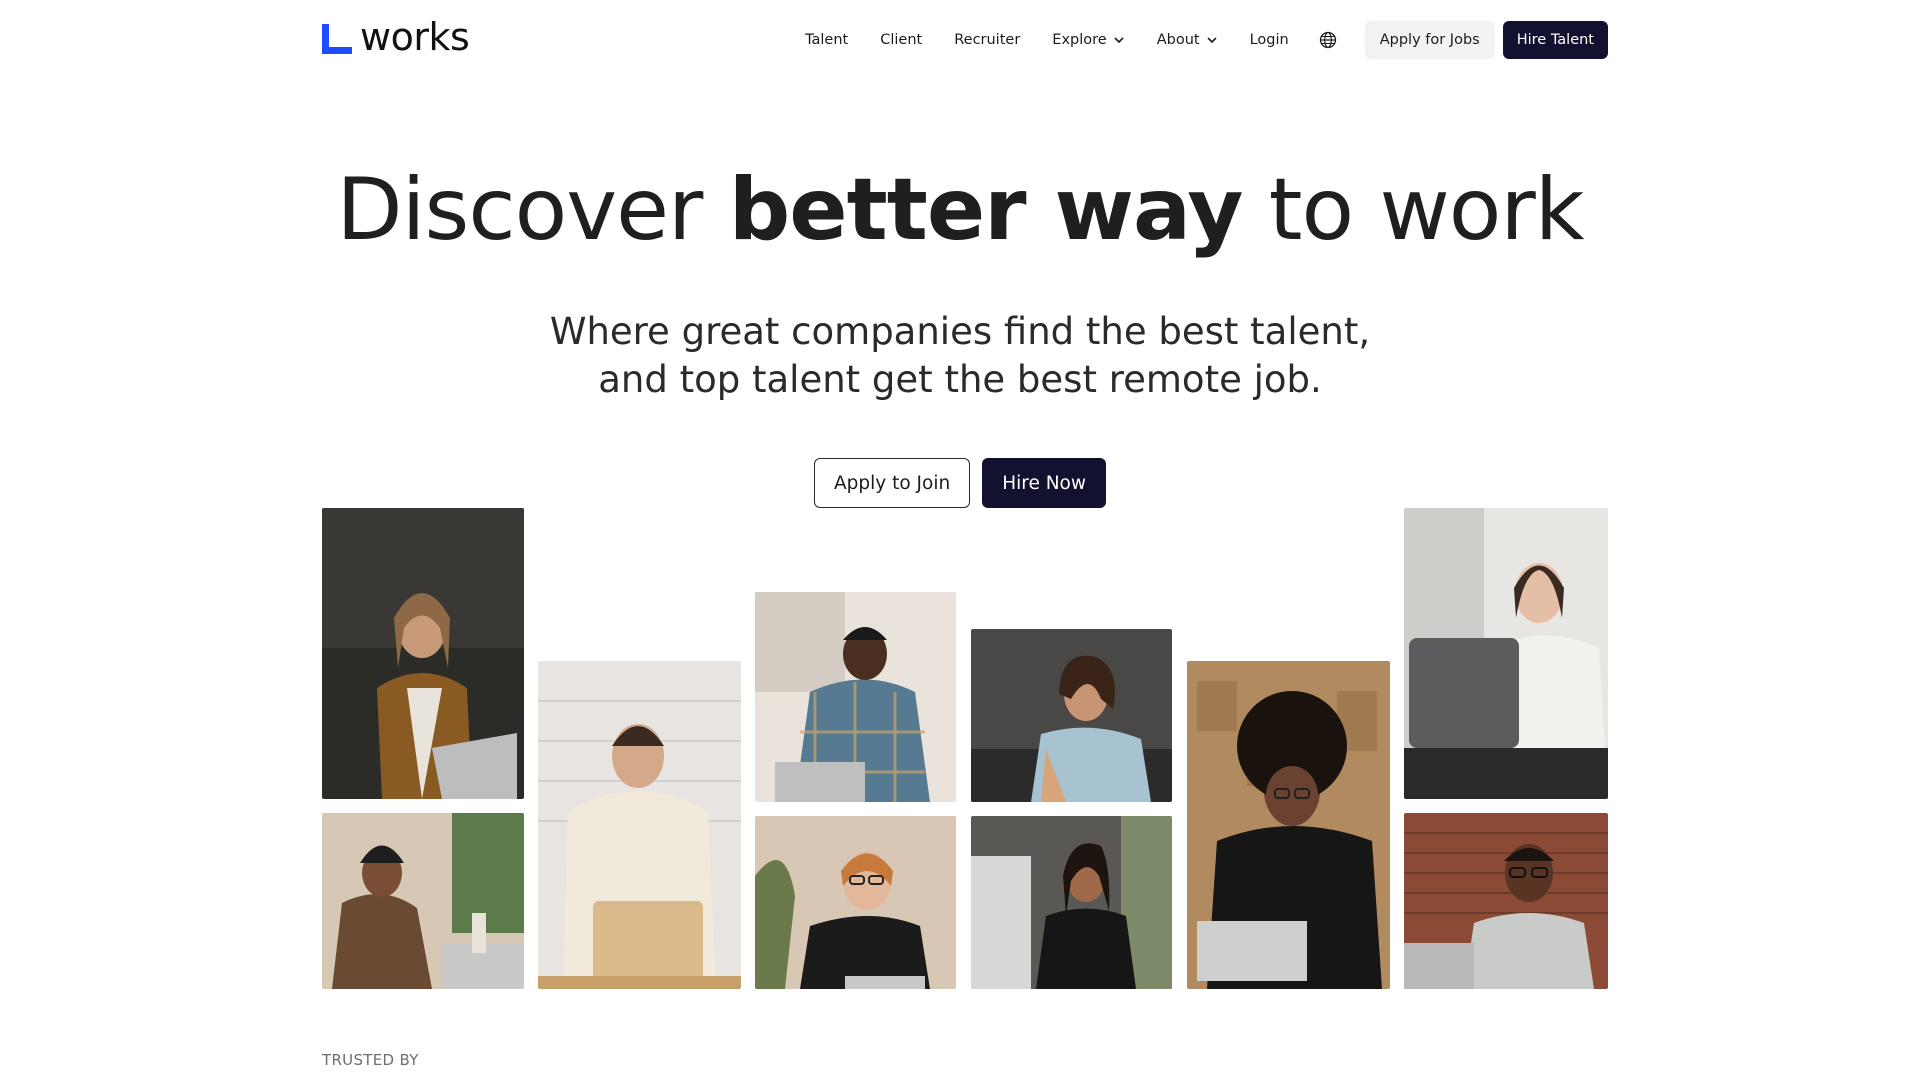 This screenshot has width=1920, height=1080. I want to click on nav-client: Client, so click(901, 40).